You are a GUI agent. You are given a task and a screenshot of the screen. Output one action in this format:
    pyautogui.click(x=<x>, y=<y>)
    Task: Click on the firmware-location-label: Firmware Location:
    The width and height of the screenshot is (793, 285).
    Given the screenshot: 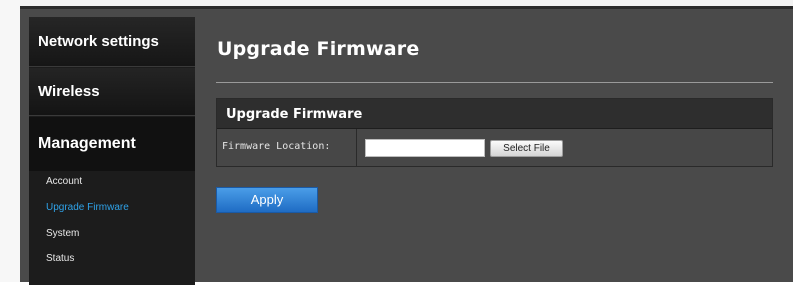 What is the action you would take?
    pyautogui.click(x=276, y=146)
    